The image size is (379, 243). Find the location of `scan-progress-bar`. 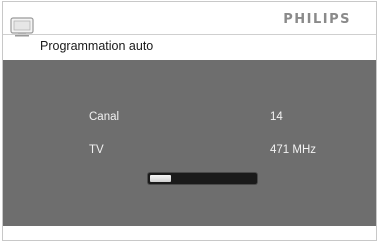

scan-progress-bar is located at coordinates (202, 178).